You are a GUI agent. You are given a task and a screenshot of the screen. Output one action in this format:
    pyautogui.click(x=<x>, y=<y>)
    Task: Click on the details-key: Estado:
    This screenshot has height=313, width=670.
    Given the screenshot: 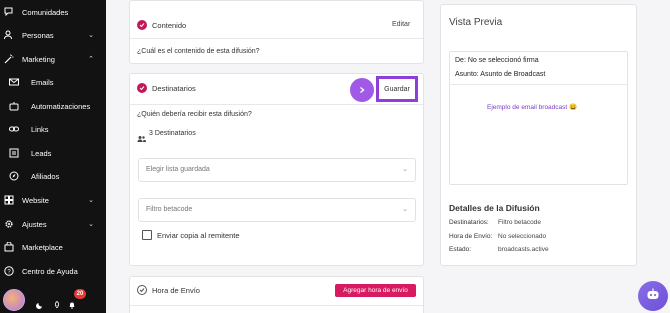 What is the action you would take?
    pyautogui.click(x=460, y=249)
    